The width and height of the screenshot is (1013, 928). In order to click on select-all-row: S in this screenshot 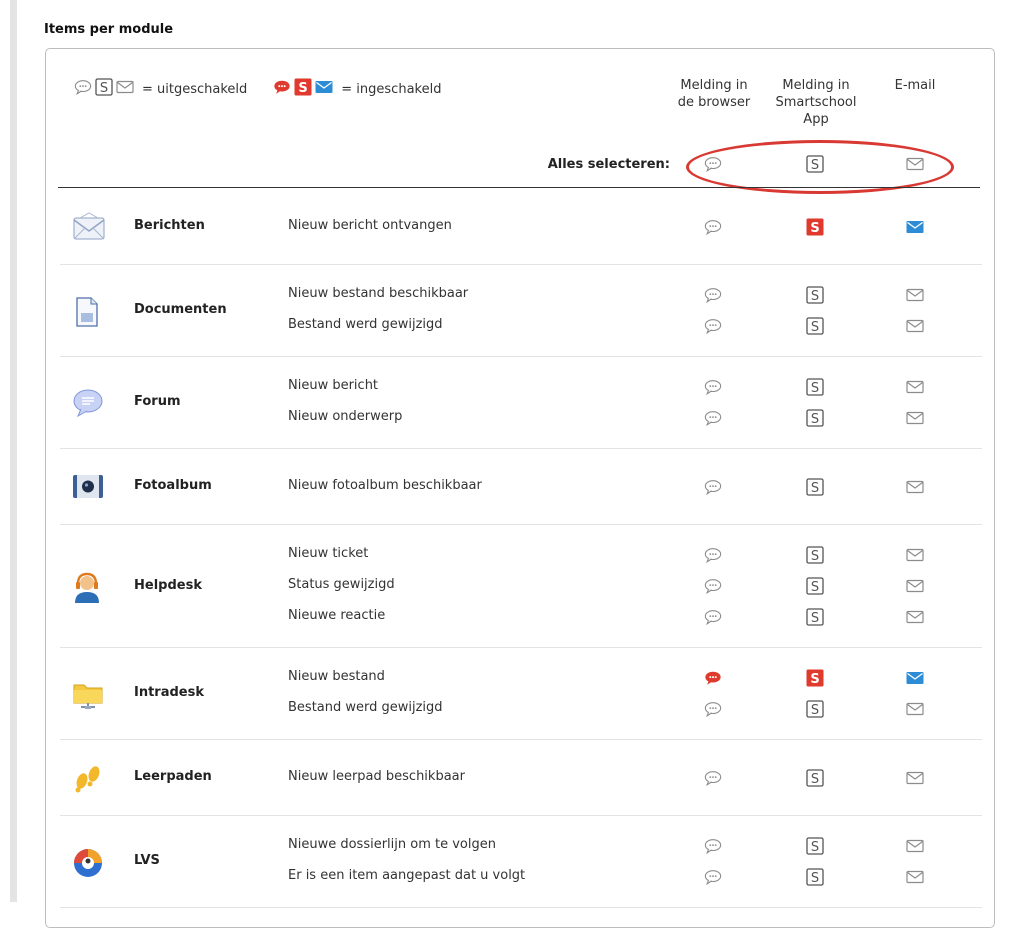, I will do `click(521, 165)`.